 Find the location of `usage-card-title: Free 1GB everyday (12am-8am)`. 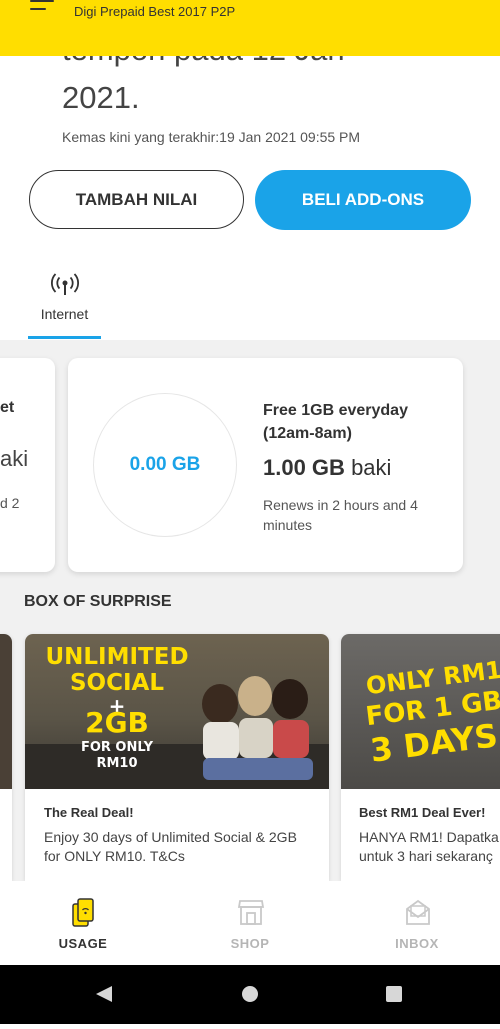

usage-card-title: Free 1GB everyday (12am-8am) is located at coordinates (335, 422).